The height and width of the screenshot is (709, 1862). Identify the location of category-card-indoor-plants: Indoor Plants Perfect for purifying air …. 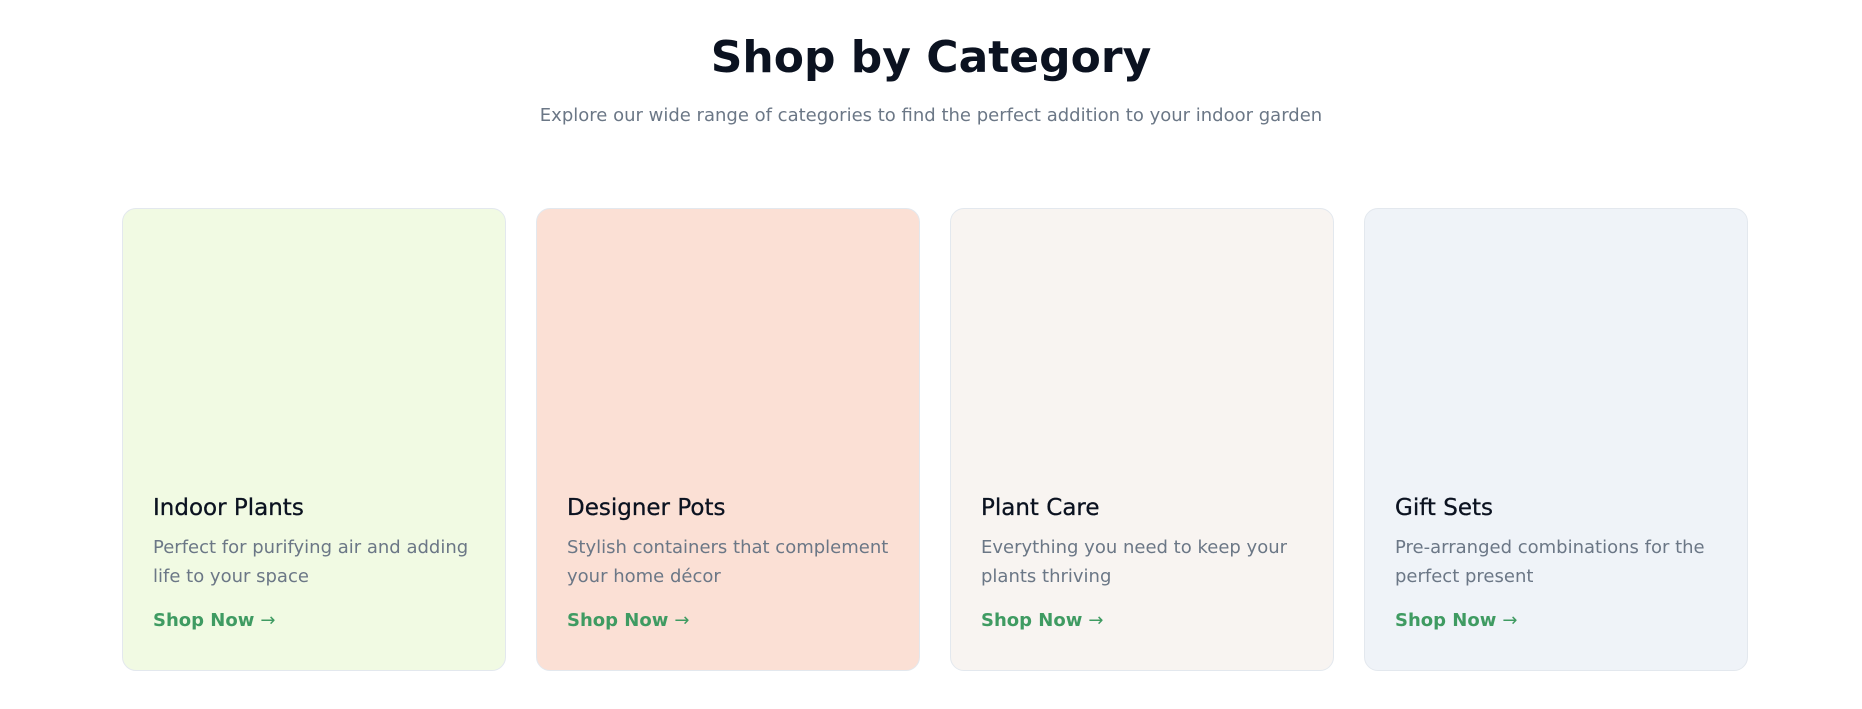
(314, 439).